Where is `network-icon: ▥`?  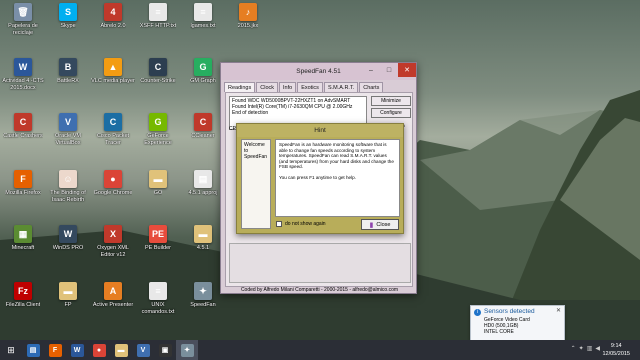 network-icon: ▥ is located at coordinates (590, 348).